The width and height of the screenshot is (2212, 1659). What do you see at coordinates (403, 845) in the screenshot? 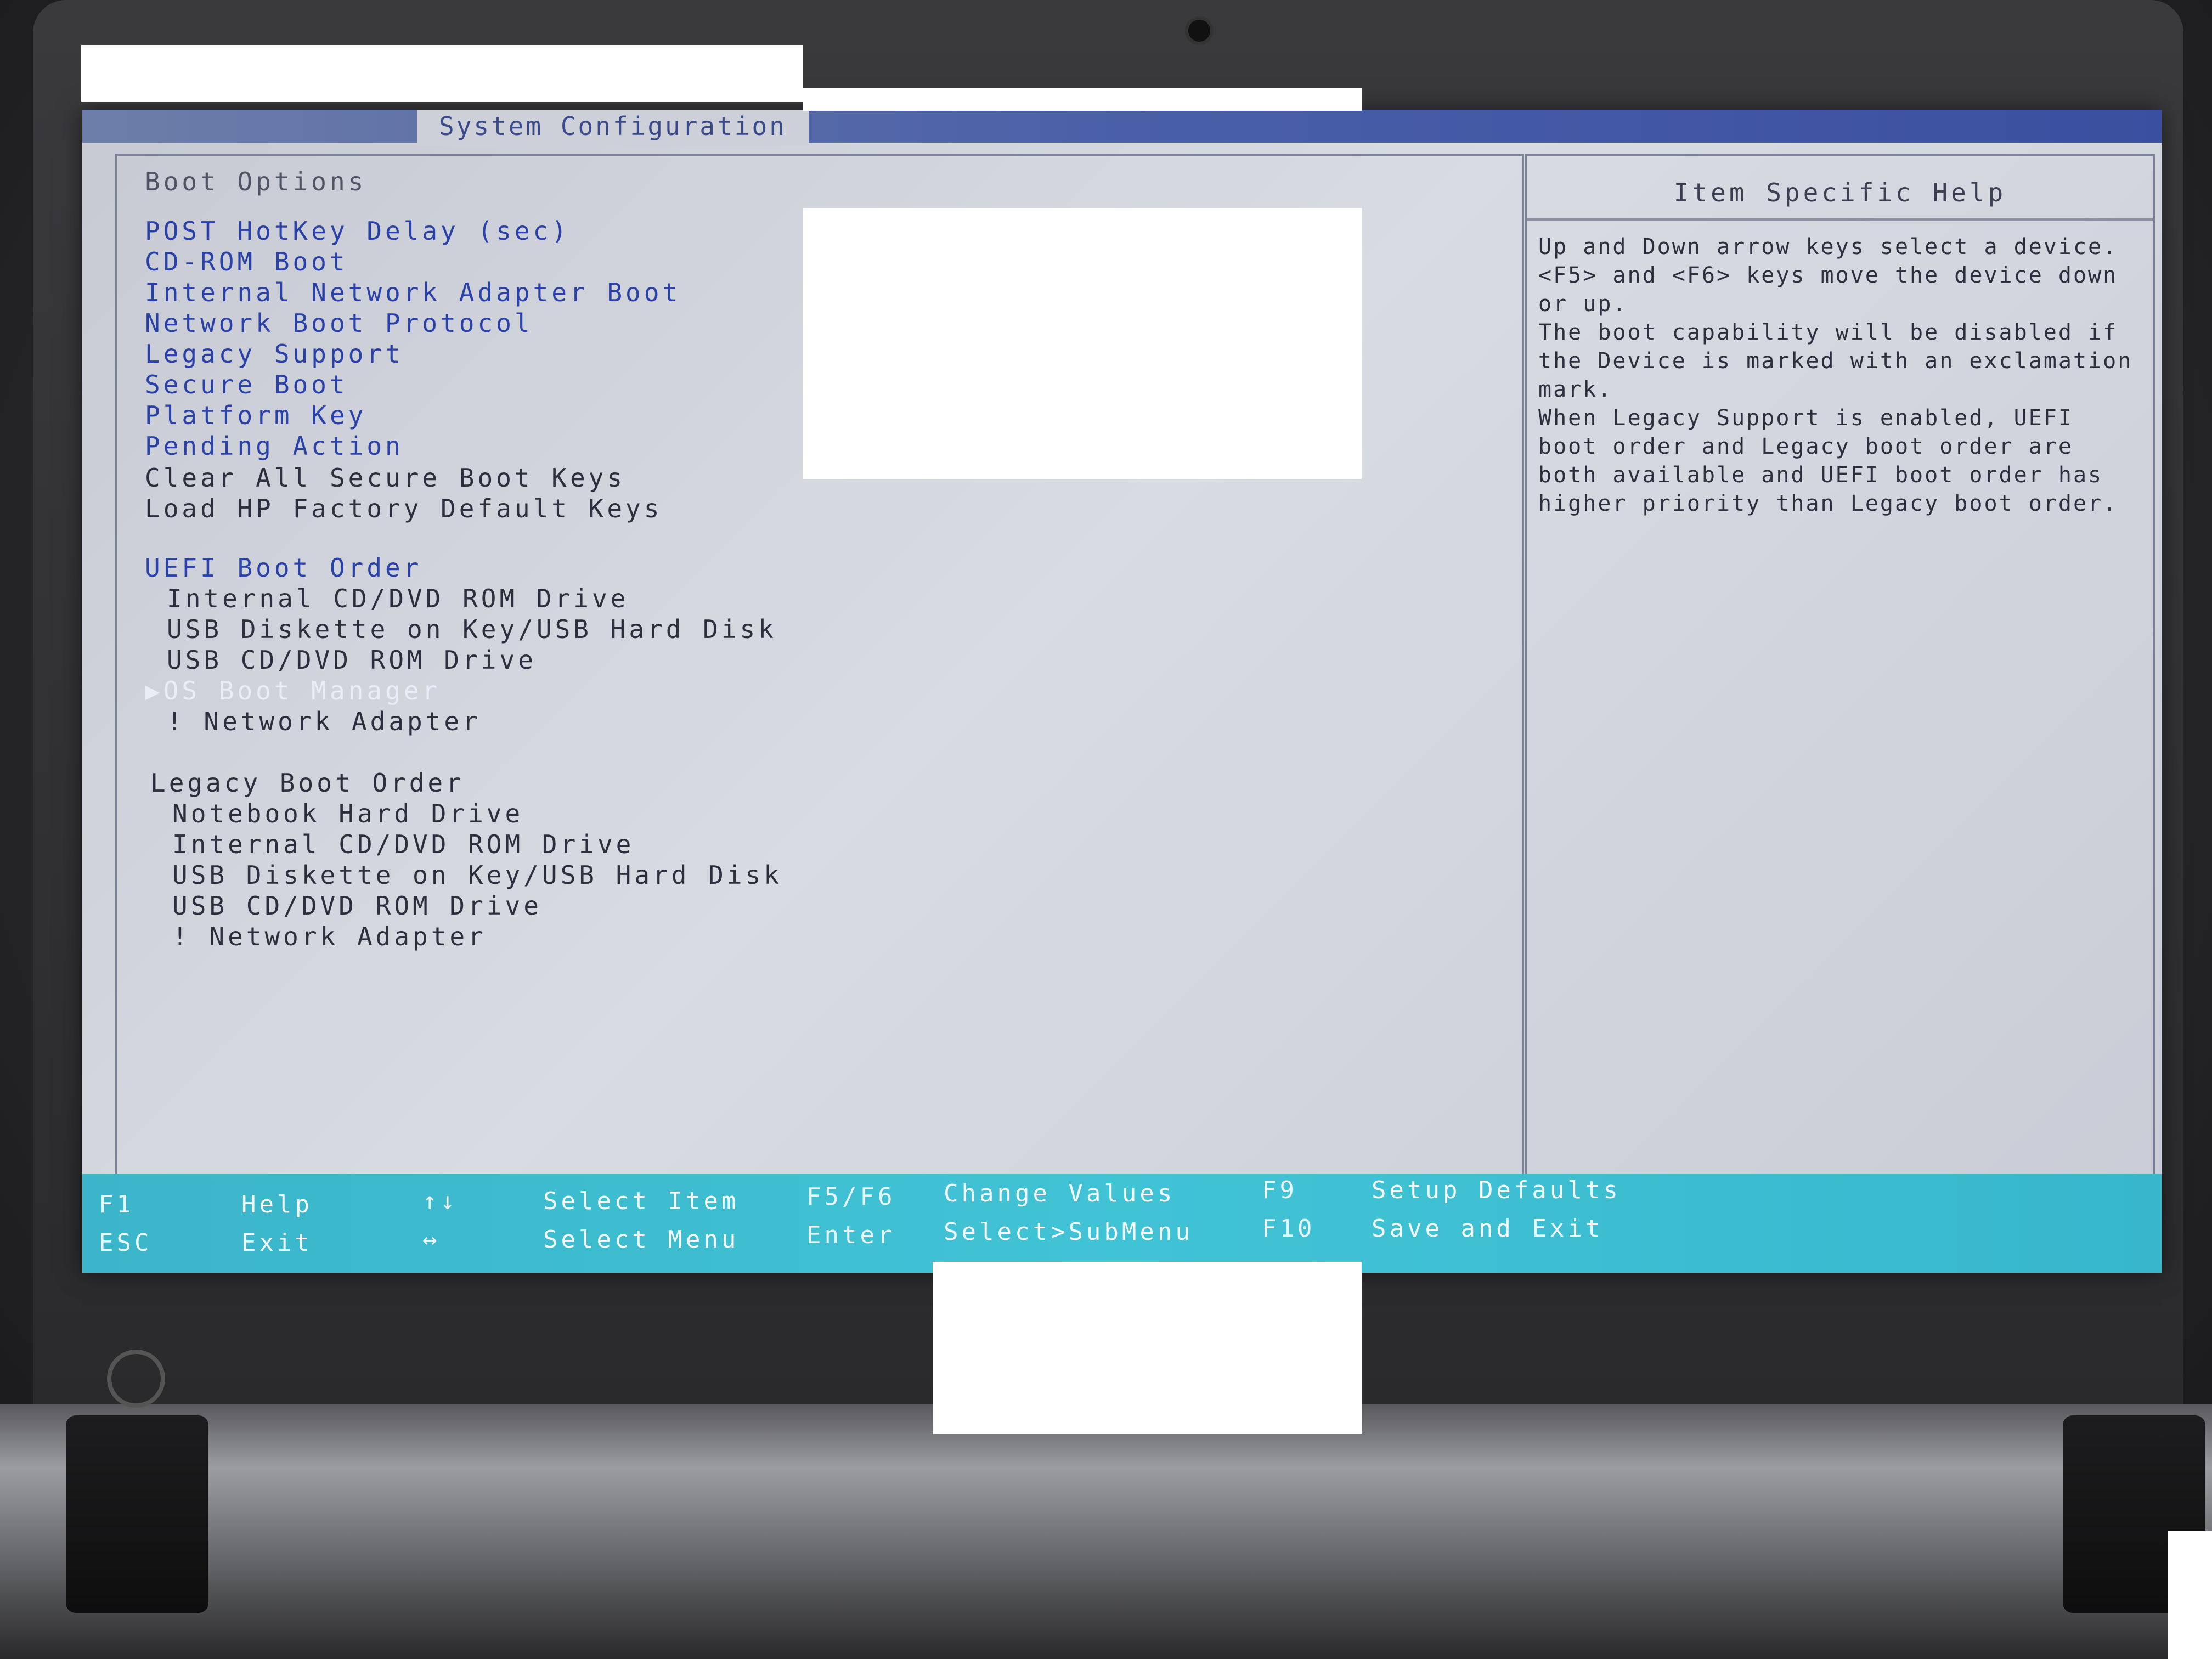
I see `legacy-item: Internal CD/DVD ROM Drive` at bounding box center [403, 845].